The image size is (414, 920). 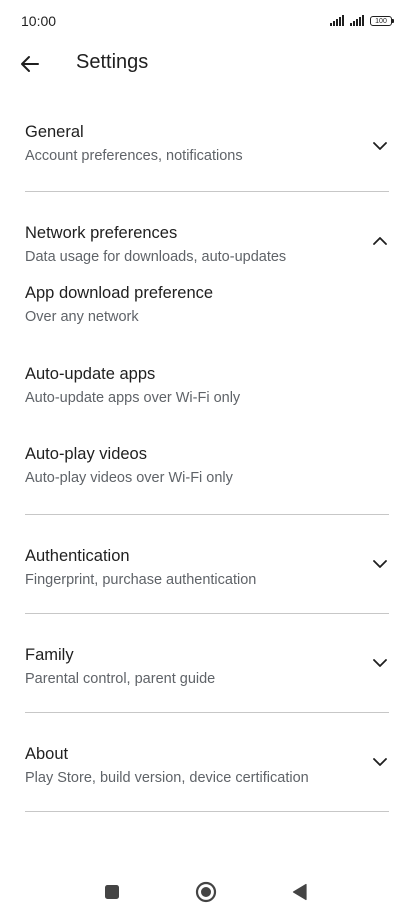 I want to click on setting-subtitle: Auto-update apps over Wi-Fi only, so click(x=133, y=397).